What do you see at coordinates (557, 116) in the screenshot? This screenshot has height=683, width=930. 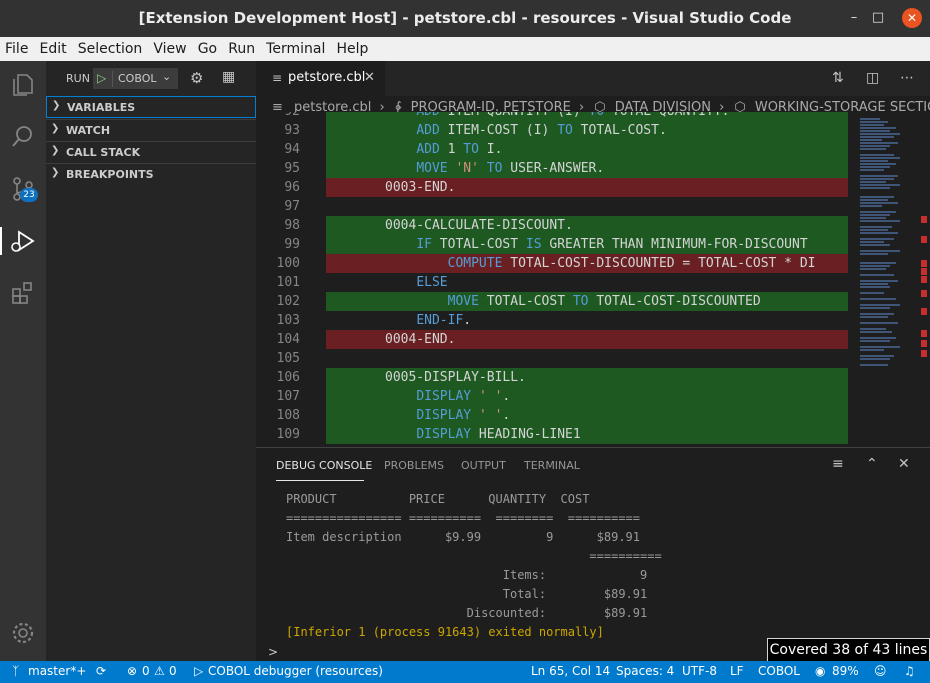 I see `code-text: ADD ITEM-QUANTITY (I) TO TOTAL-QUANTITY.` at bounding box center [557, 116].